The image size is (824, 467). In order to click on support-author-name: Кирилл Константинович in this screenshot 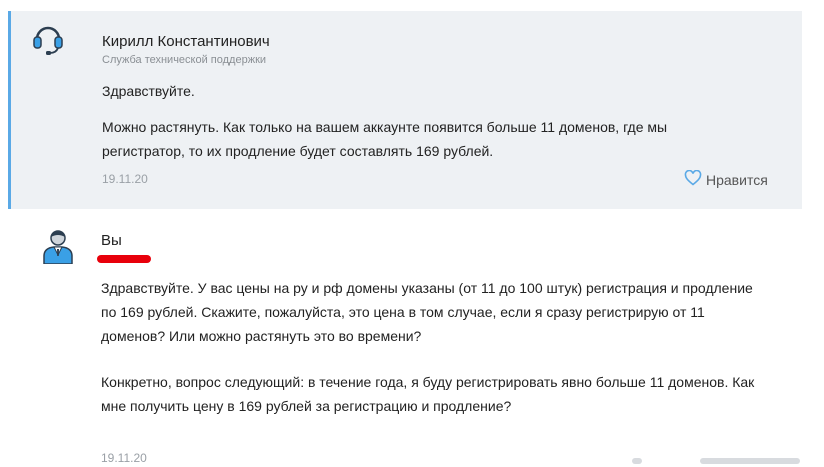, I will do `click(186, 41)`.